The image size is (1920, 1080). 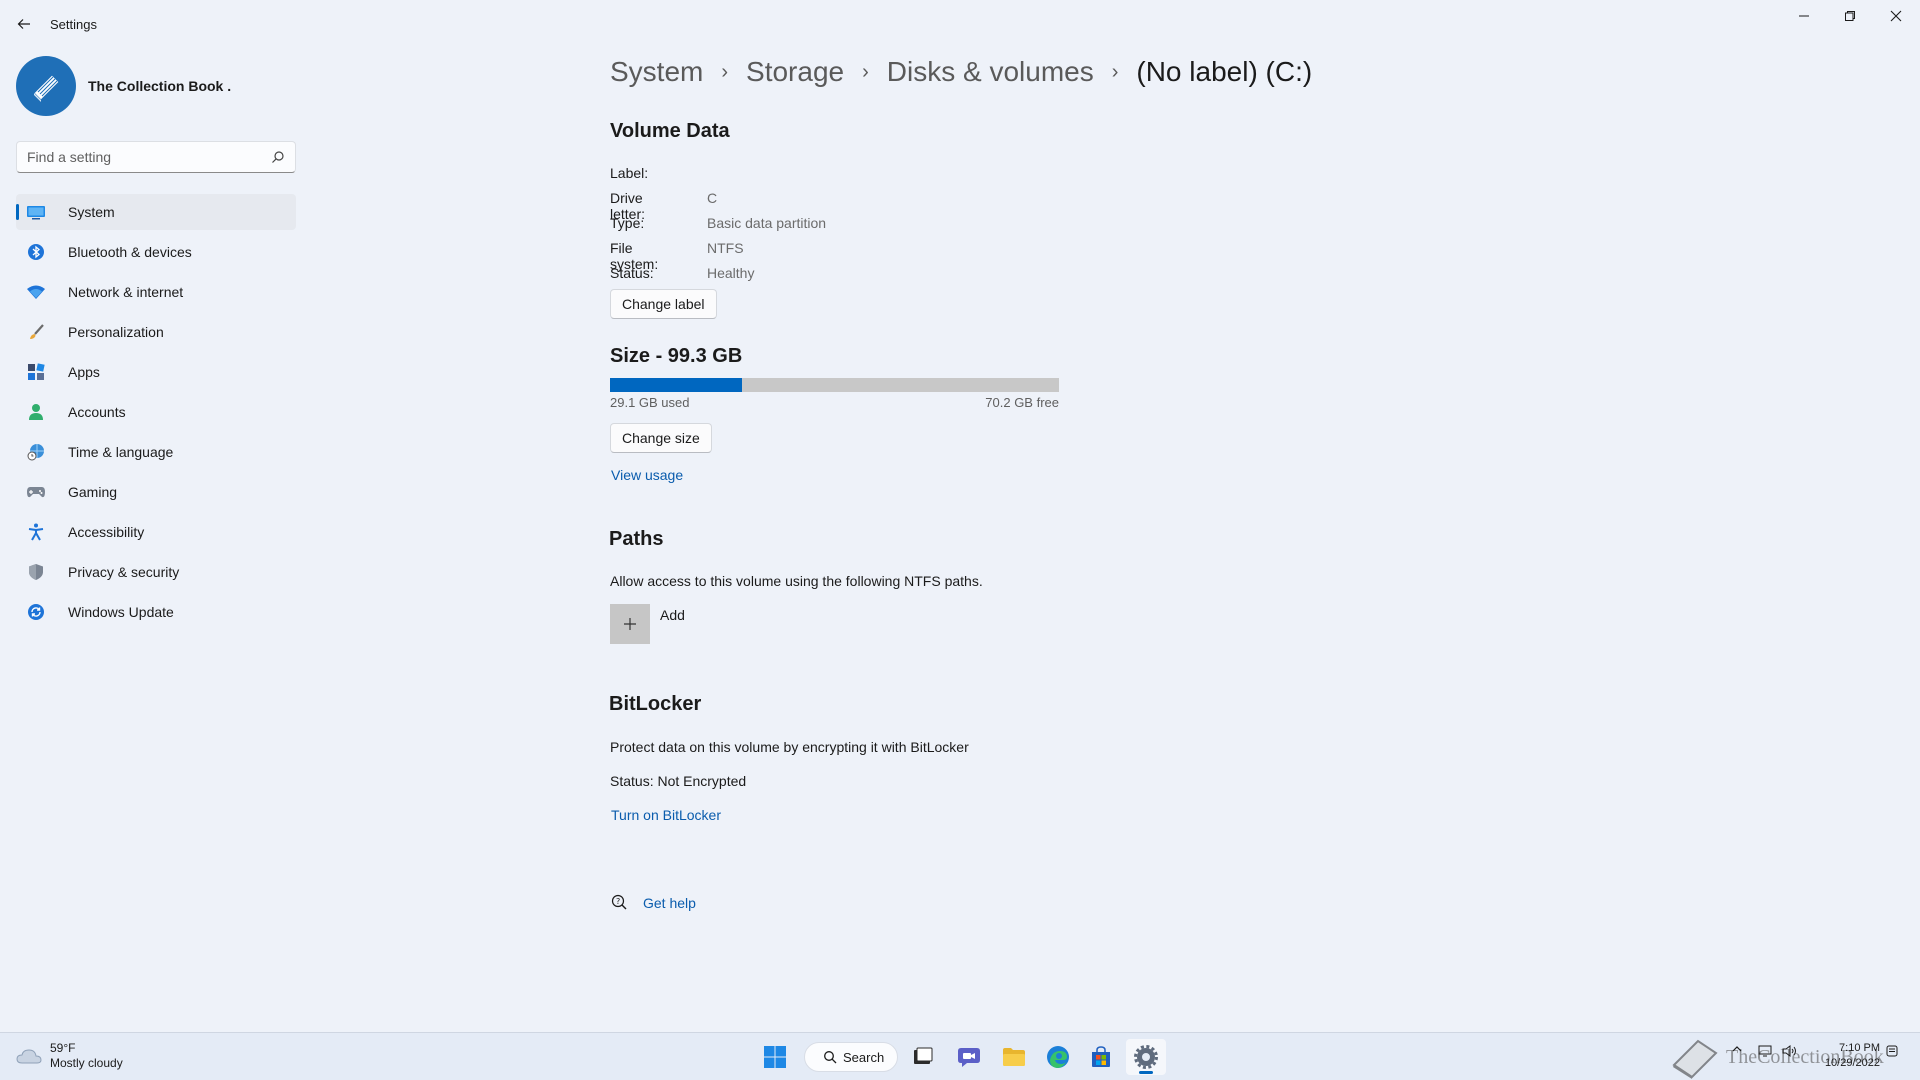 What do you see at coordinates (156, 372) in the screenshot?
I see `sidebar-item-apps: Apps` at bounding box center [156, 372].